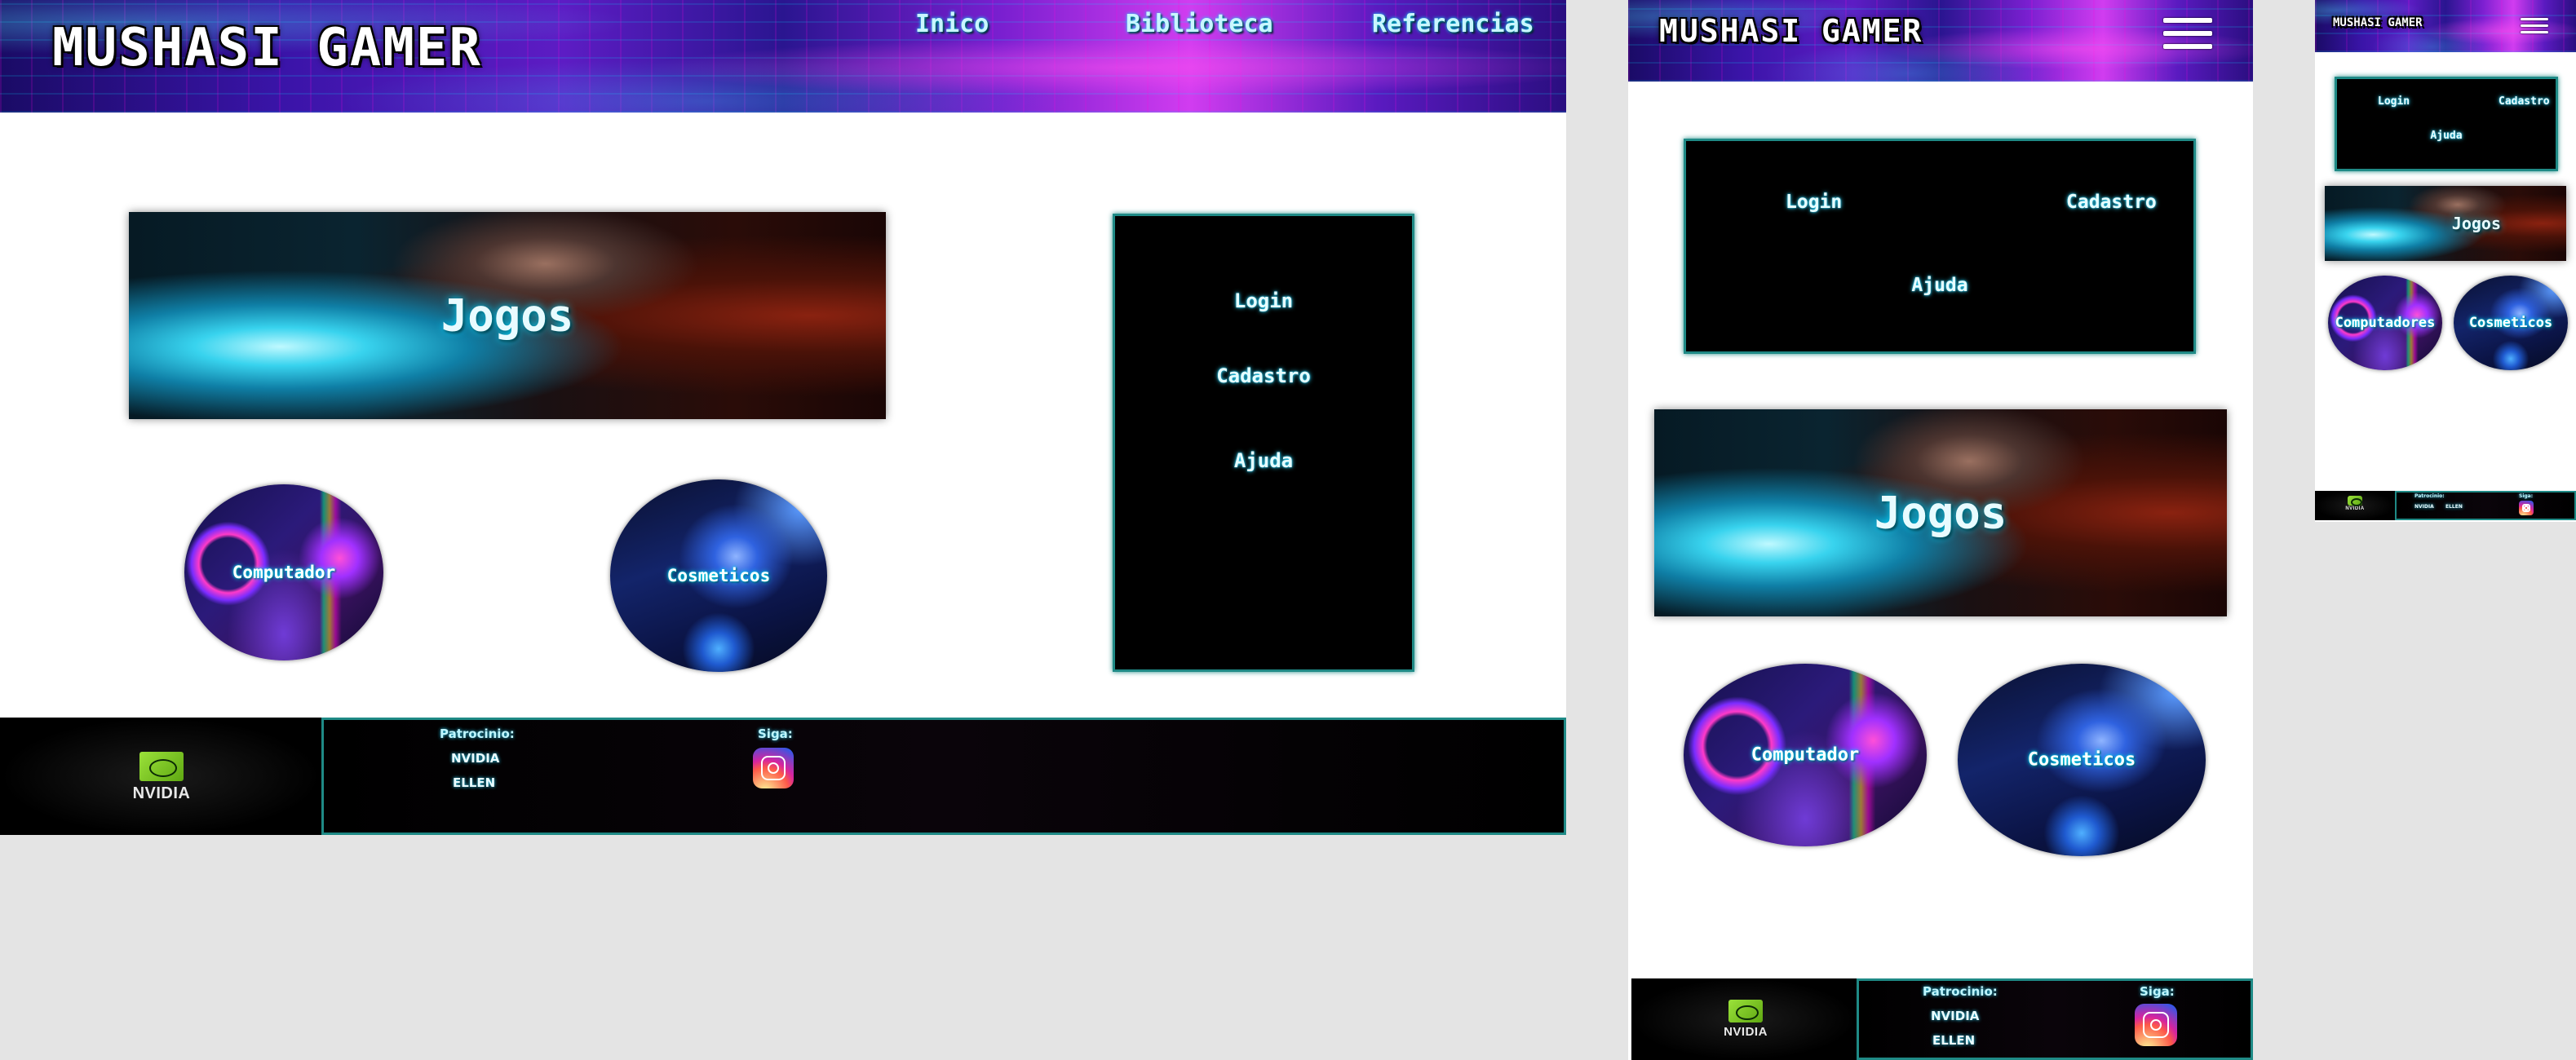 This screenshot has width=2576, height=1060. Describe the element at coordinates (2055, 1019) in the screenshot. I see `tablet-footer-info: Patrocinio: NVIDIA ELLEN Siga:` at that location.